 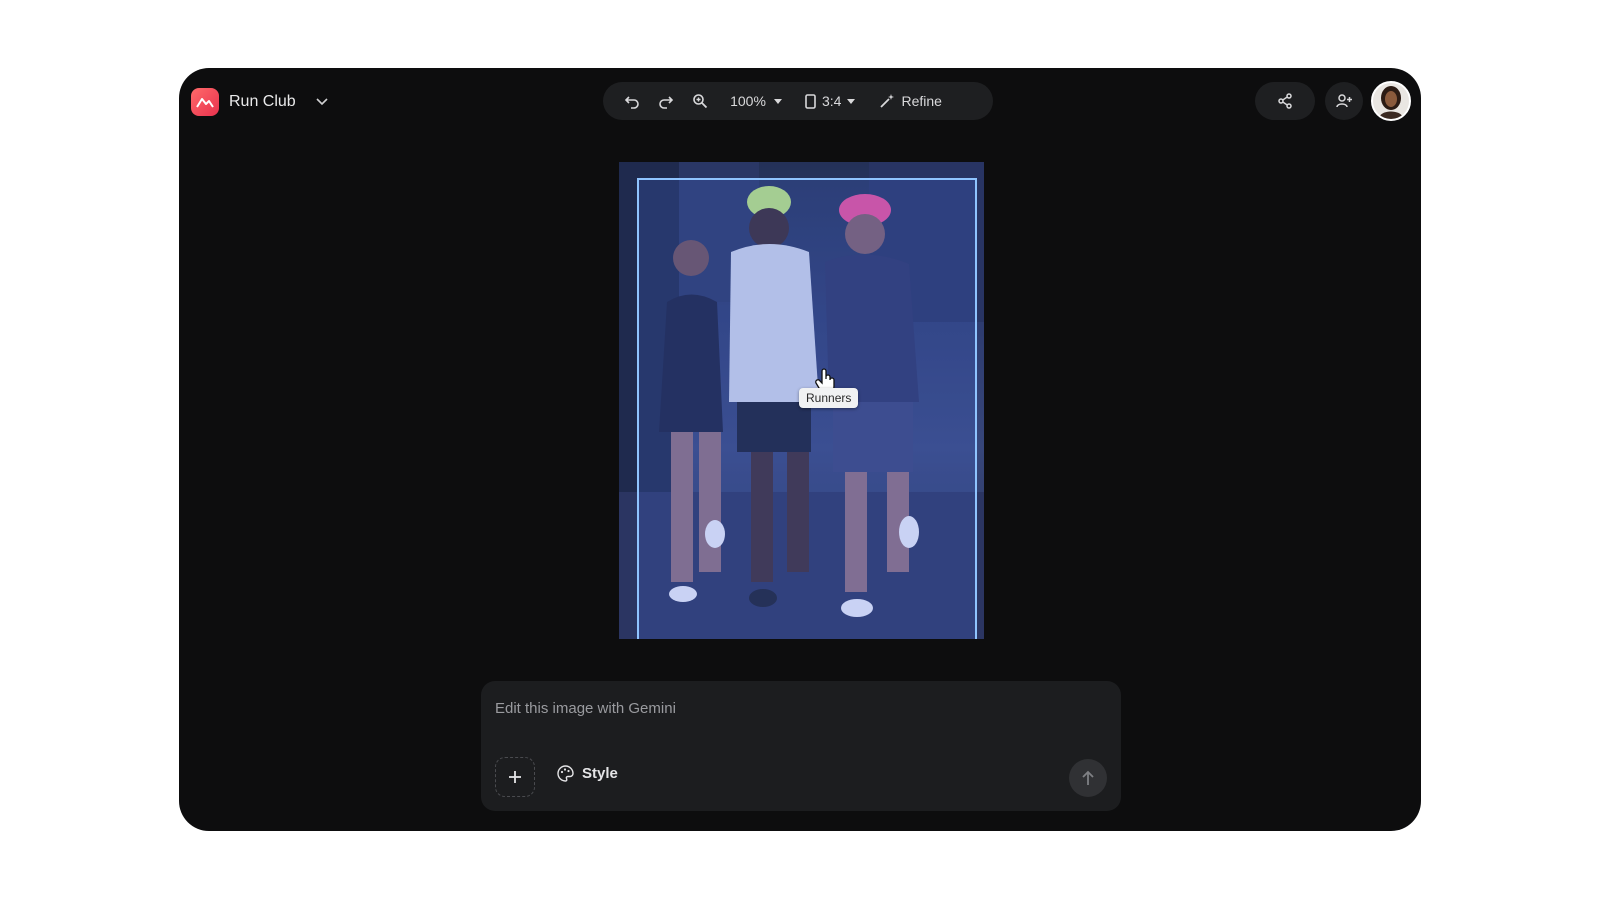 I want to click on style-button: Style, so click(x=587, y=773).